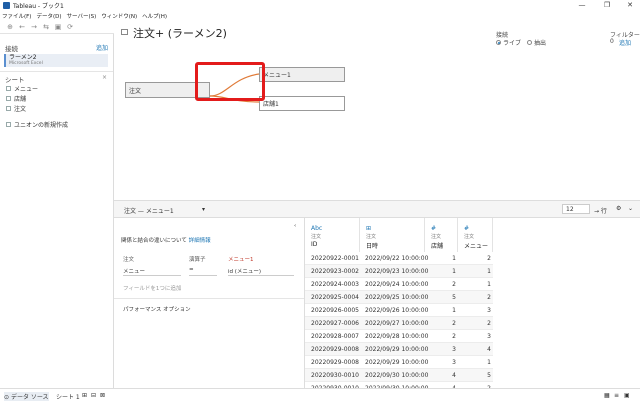 This screenshot has height=410, width=640. I want to click on sheet-item-store: 店舗, so click(16, 98).